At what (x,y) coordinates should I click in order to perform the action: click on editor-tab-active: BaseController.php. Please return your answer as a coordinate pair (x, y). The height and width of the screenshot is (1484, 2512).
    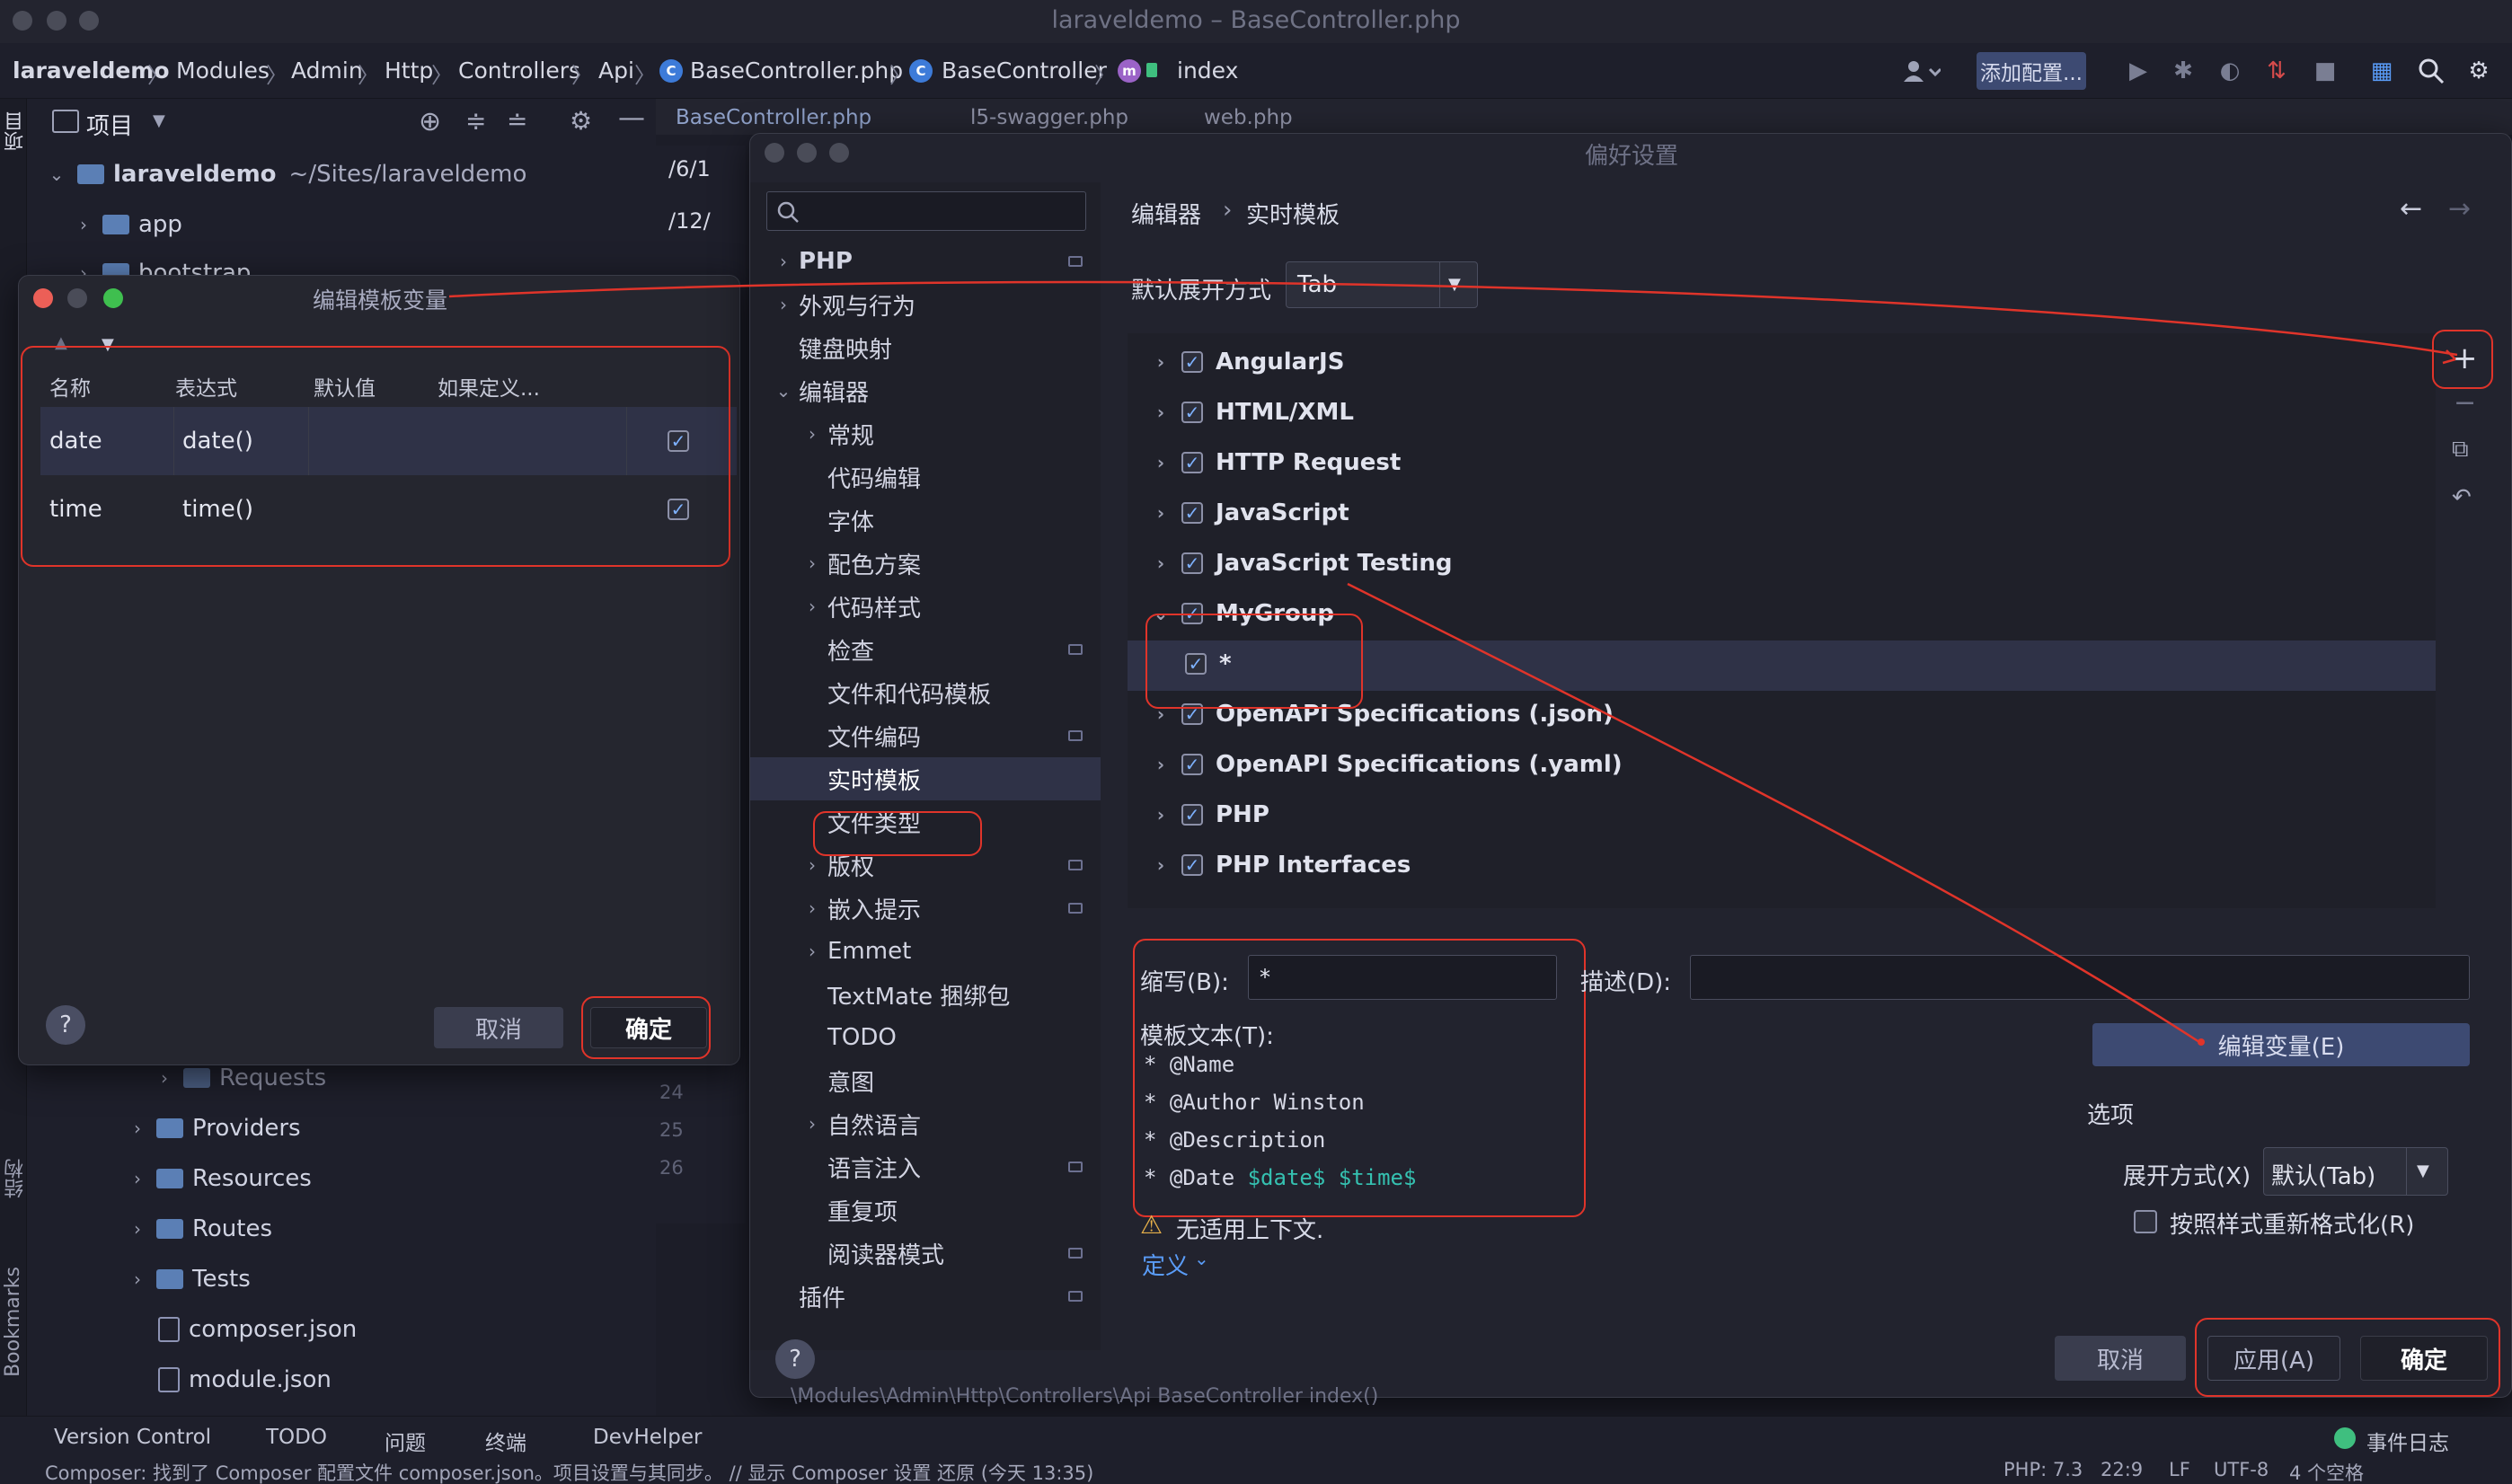
    Looking at the image, I should click on (773, 117).